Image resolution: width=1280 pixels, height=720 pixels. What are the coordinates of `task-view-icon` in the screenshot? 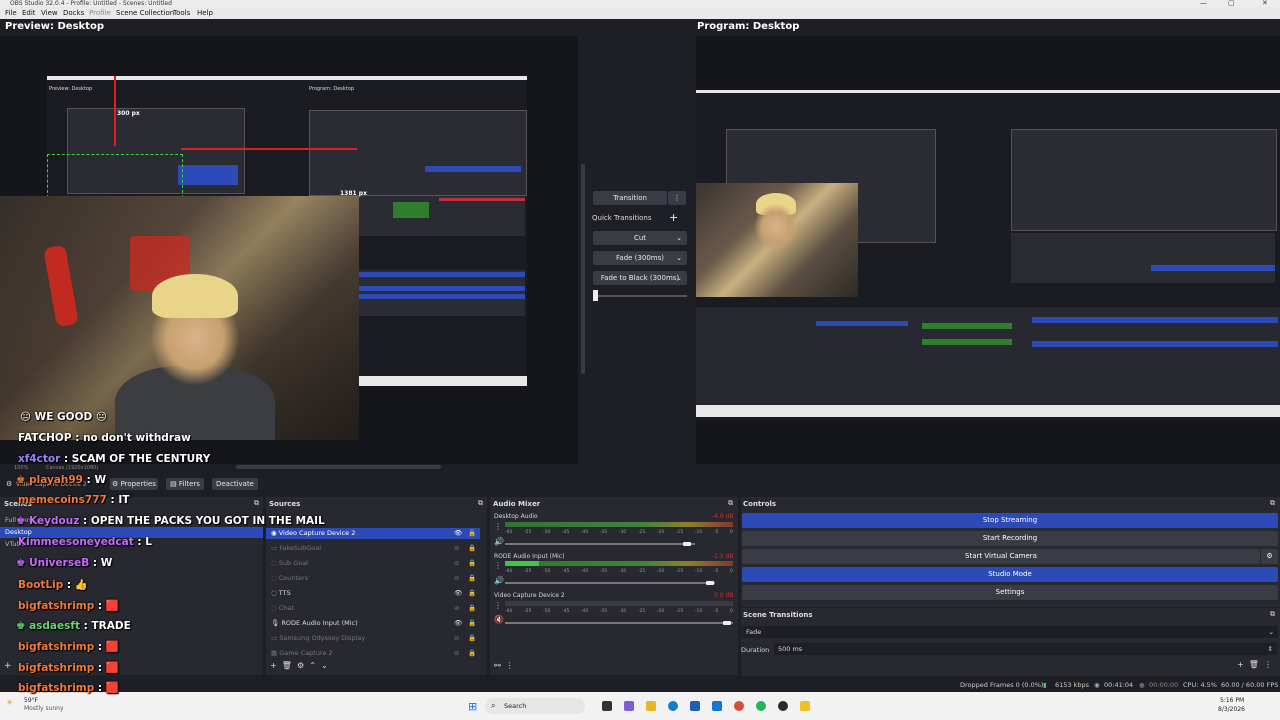 It's located at (607, 706).